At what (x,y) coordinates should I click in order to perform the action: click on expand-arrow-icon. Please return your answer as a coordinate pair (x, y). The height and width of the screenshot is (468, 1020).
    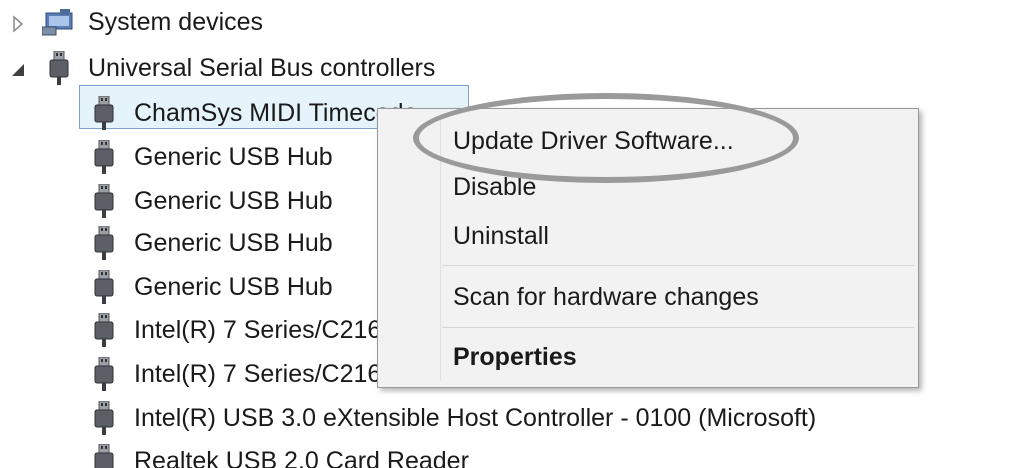
    Looking at the image, I should click on (18, 22).